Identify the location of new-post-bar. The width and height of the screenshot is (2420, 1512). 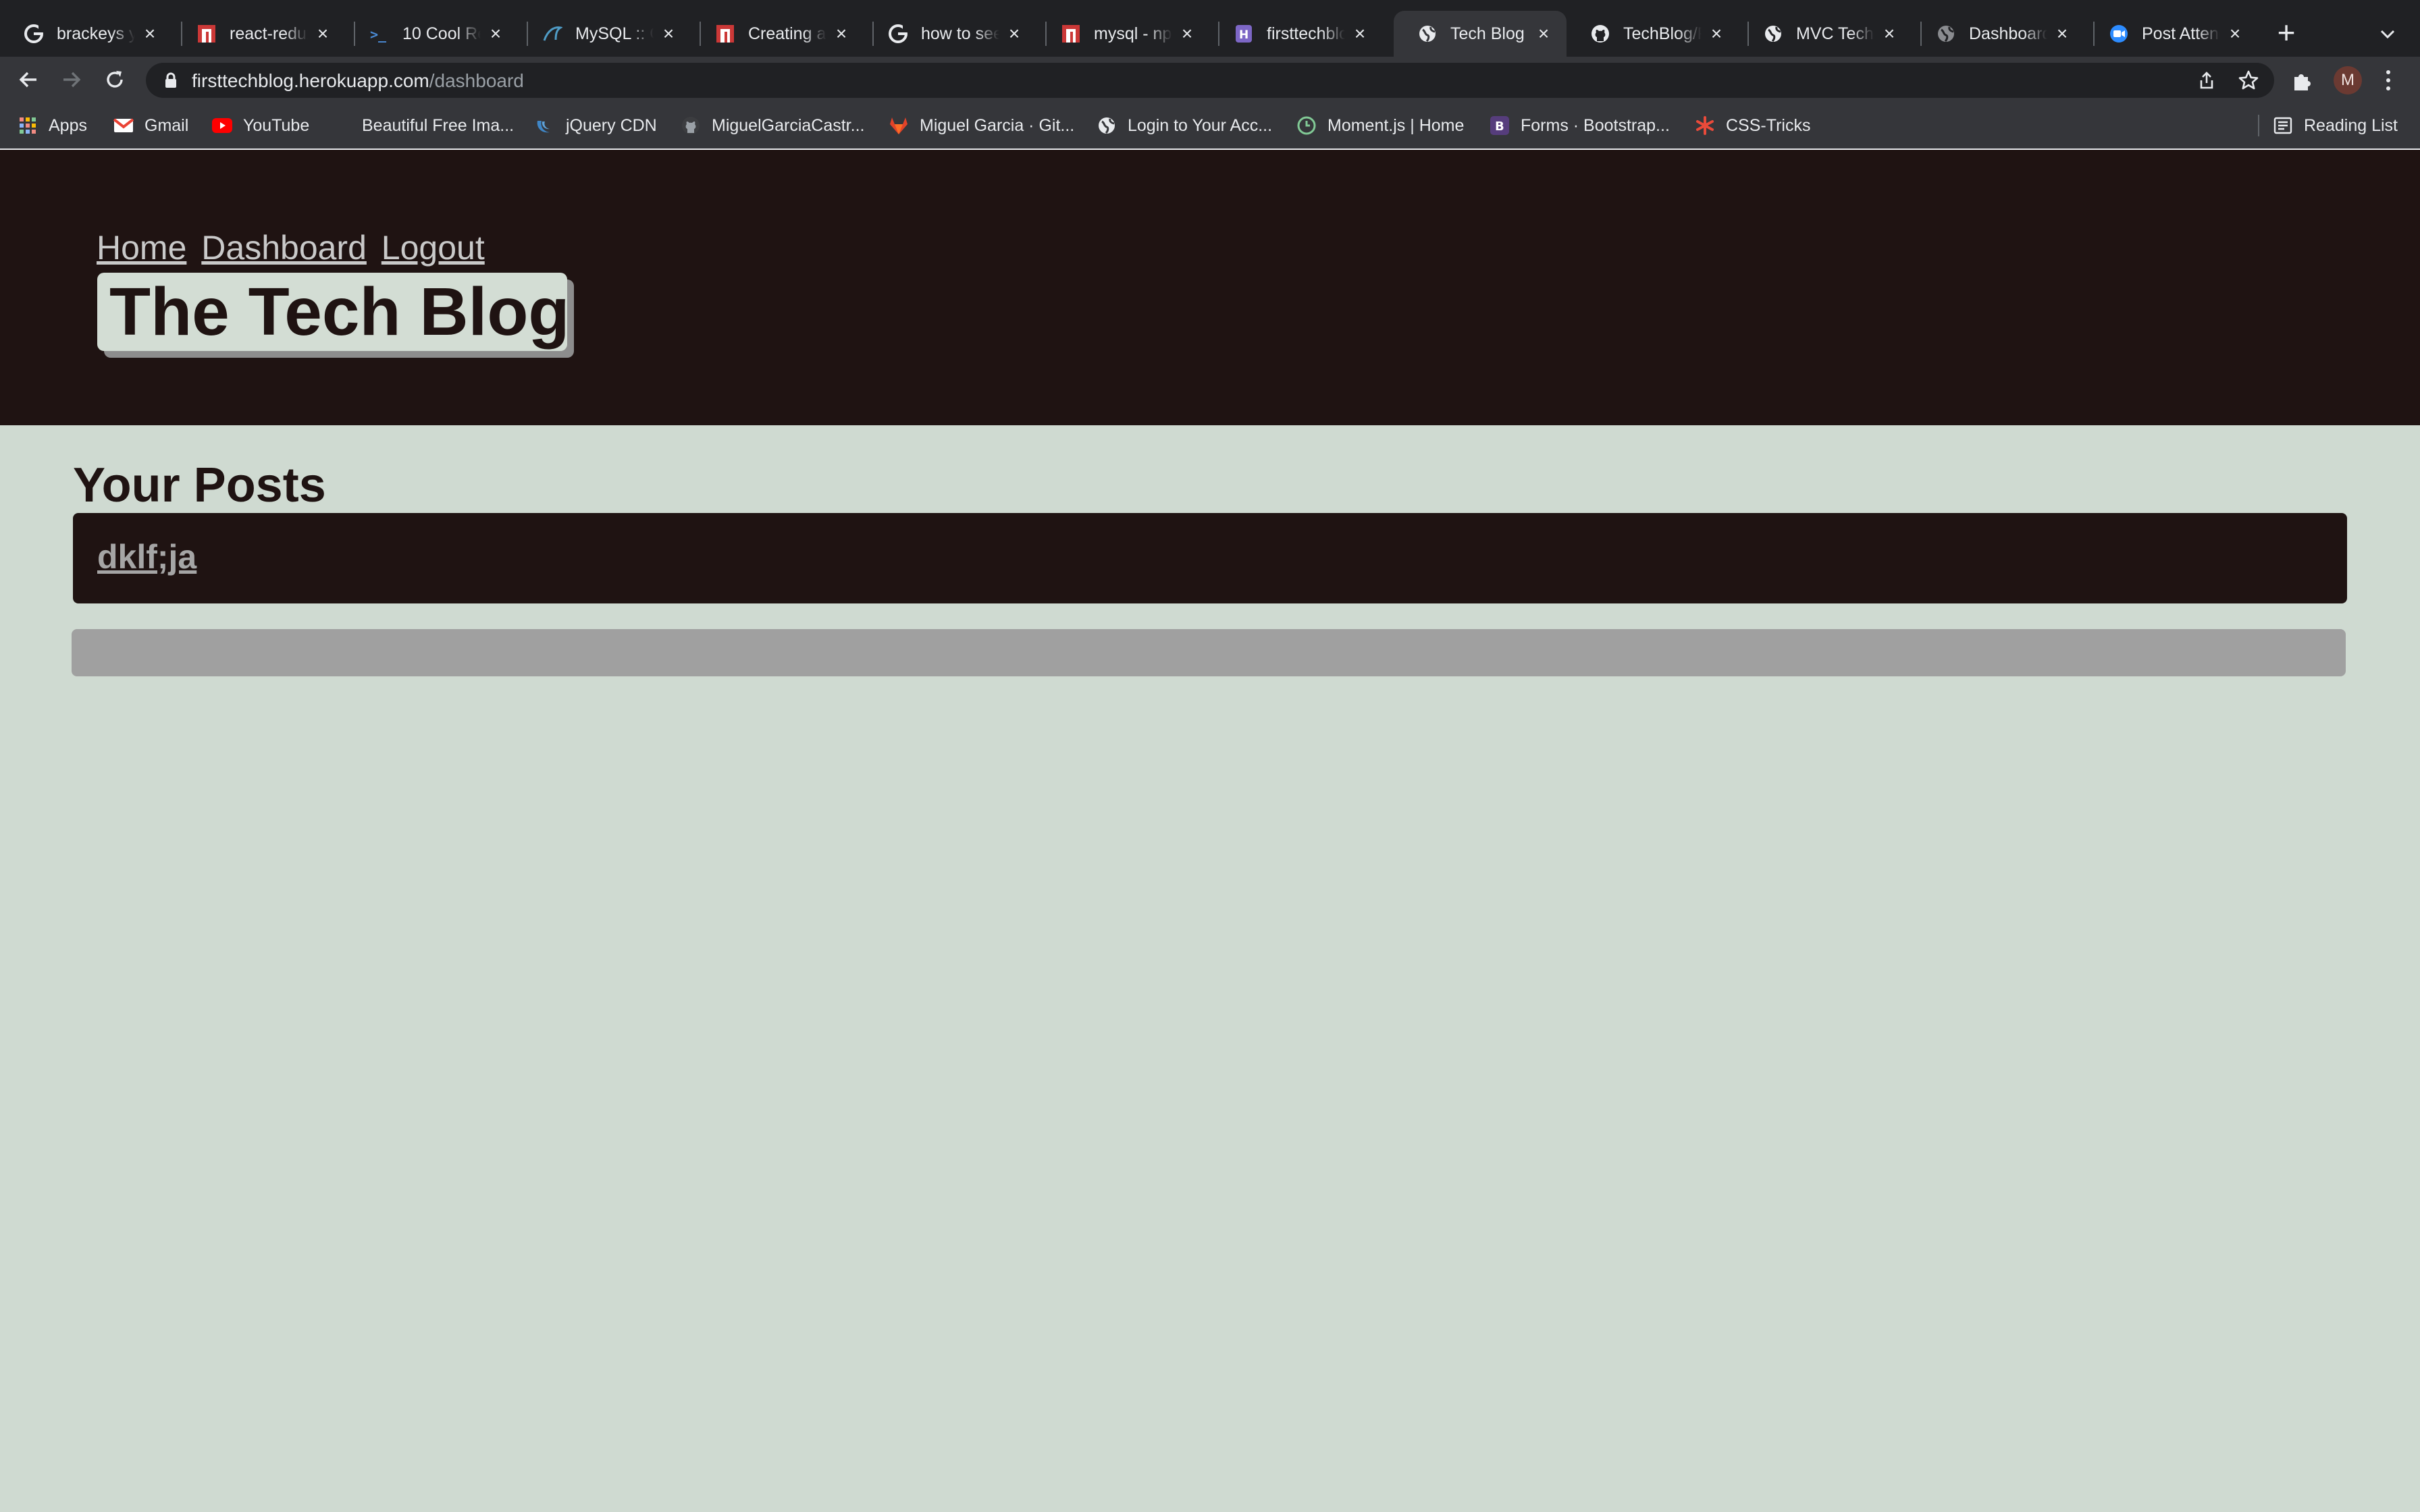
(1209, 652).